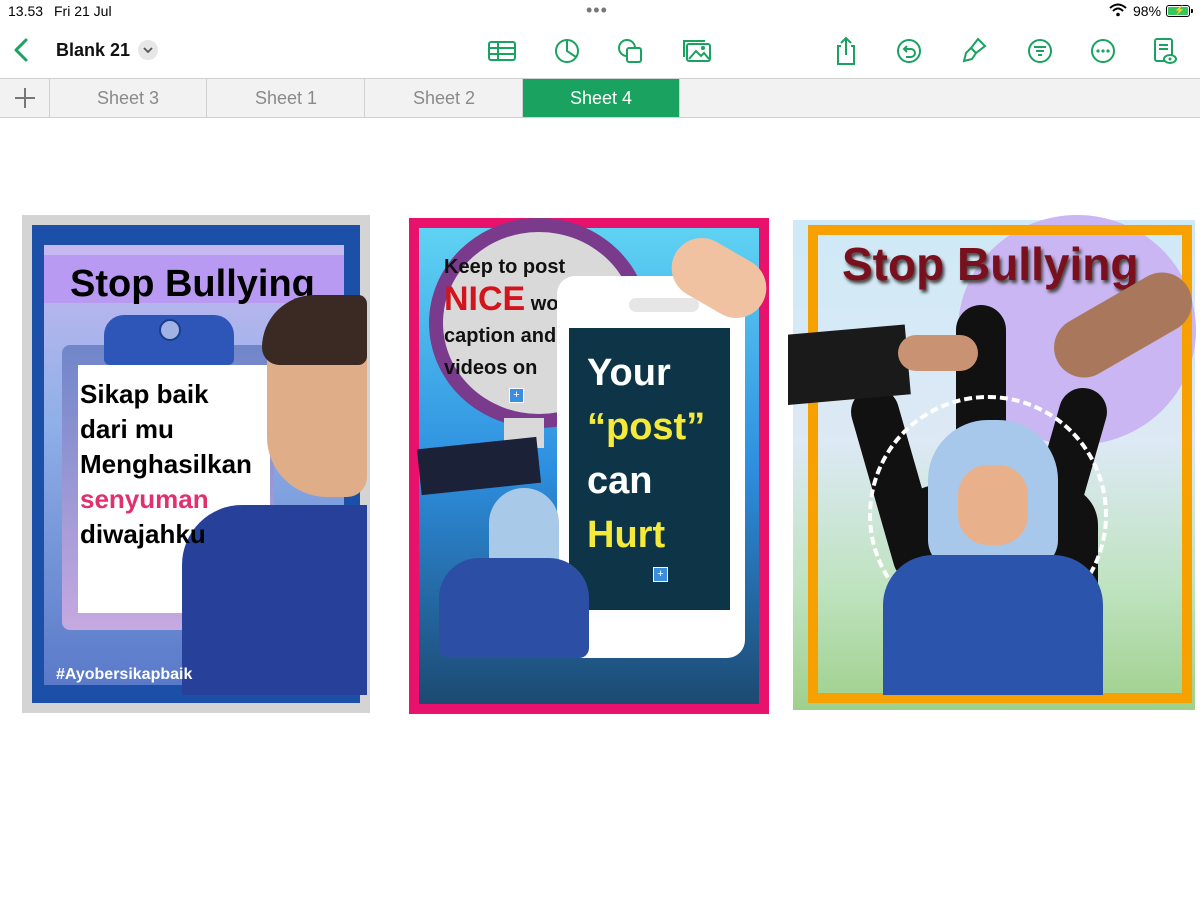 Image resolution: width=1200 pixels, height=900 pixels. I want to click on status-bar: 13.53 Fri 21 Jul ••• 98% ⚡, so click(600, 12).